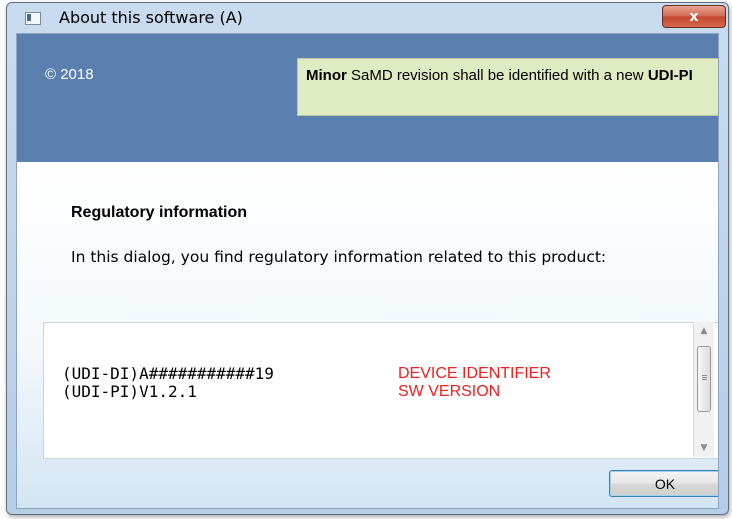 This screenshot has width=732, height=519. What do you see at coordinates (449, 391) in the screenshot?
I see `sw-version-label: SW VERSION` at bounding box center [449, 391].